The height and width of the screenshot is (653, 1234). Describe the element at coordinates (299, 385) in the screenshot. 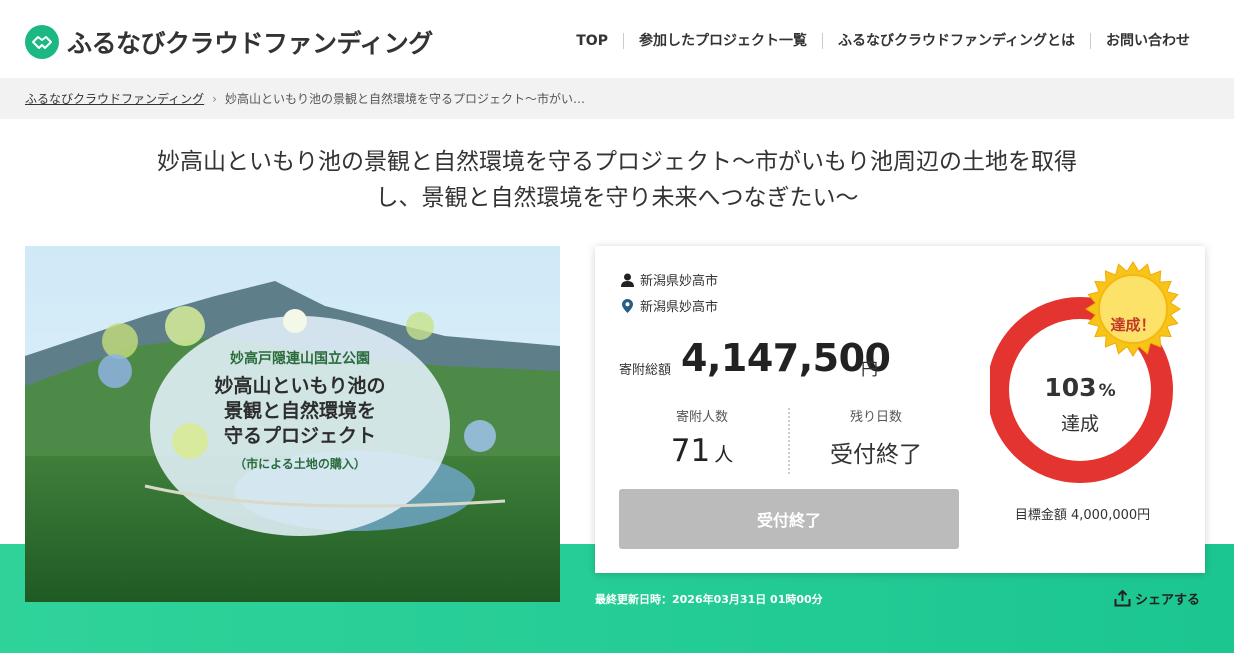

I see `hero-line1: 妙高山といもり池の` at that location.